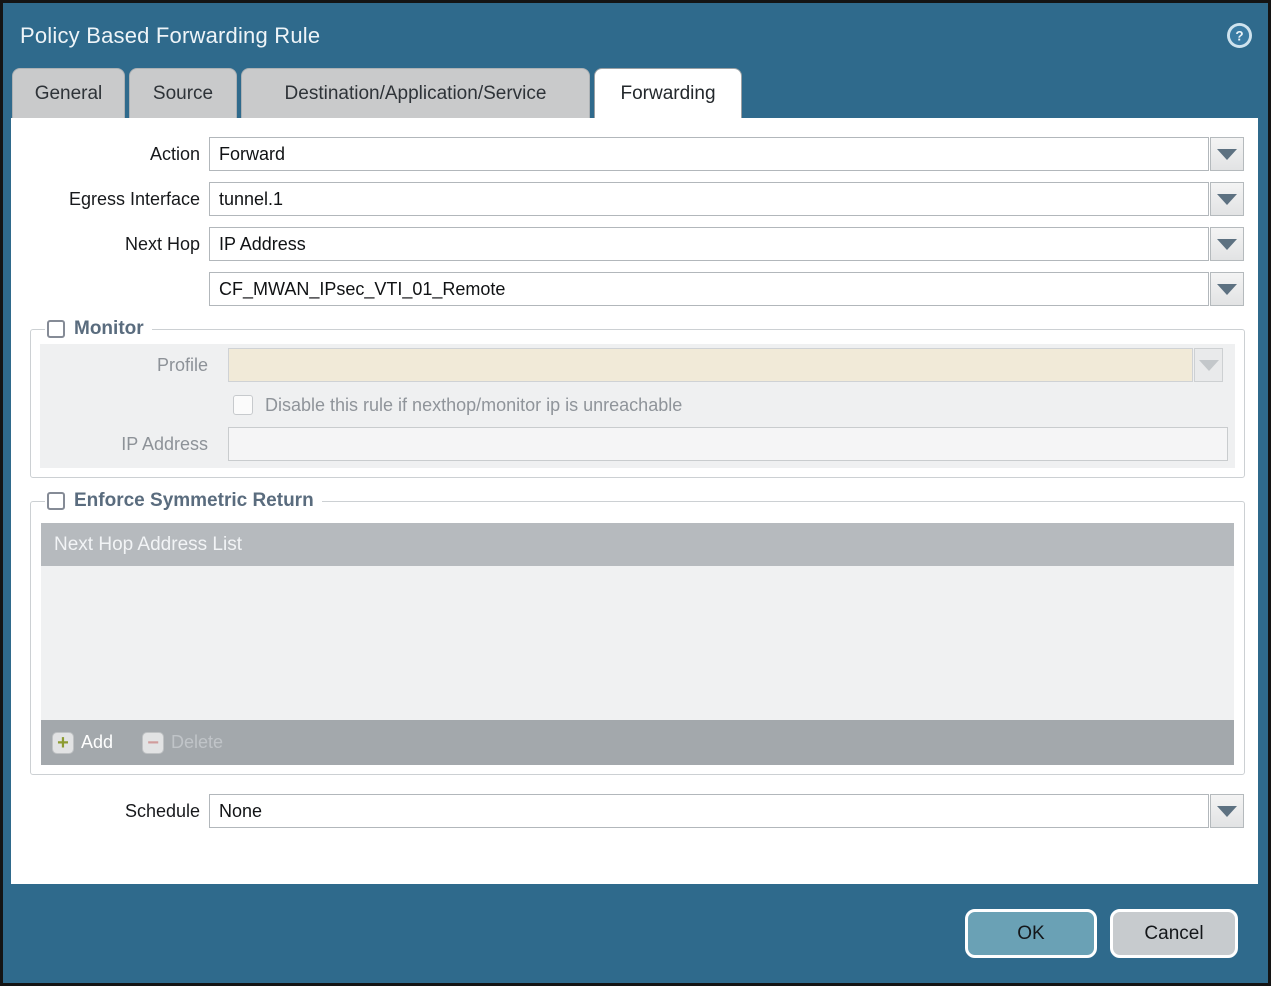 This screenshot has height=986, width=1271. Describe the element at coordinates (635, 35) in the screenshot. I see `dialog-titlebar: Policy Based Forwarding Rule ?` at that location.